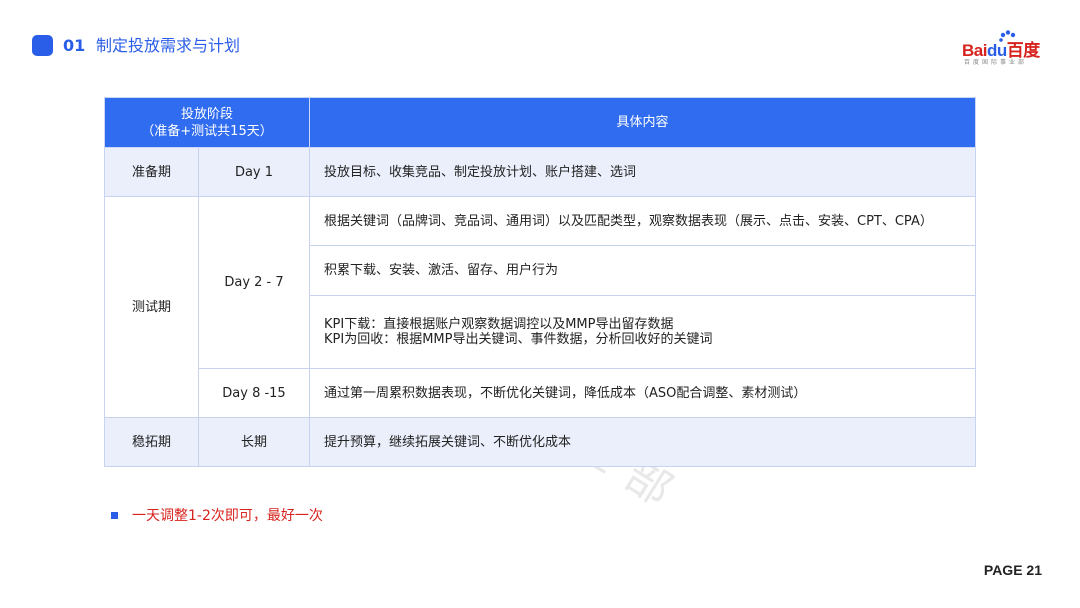  Describe the element at coordinates (499, 324) in the screenshot. I see `content-line: KPI下载：直接根据账户观察数据调控以及MMP导出留存数据` at that location.